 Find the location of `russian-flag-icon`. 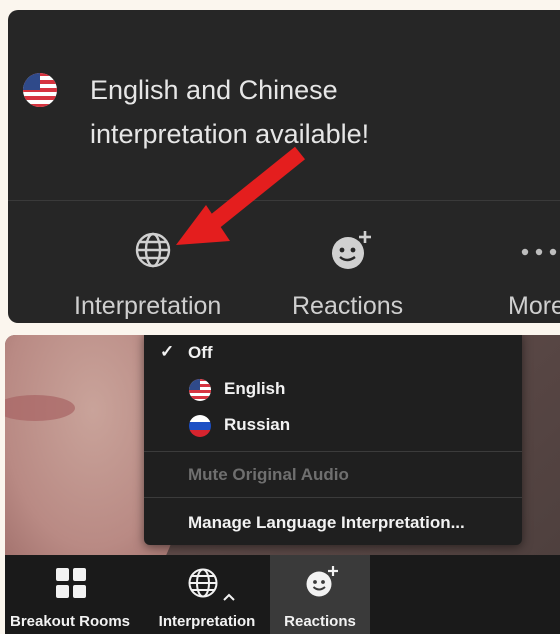

russian-flag-icon is located at coordinates (200, 426).